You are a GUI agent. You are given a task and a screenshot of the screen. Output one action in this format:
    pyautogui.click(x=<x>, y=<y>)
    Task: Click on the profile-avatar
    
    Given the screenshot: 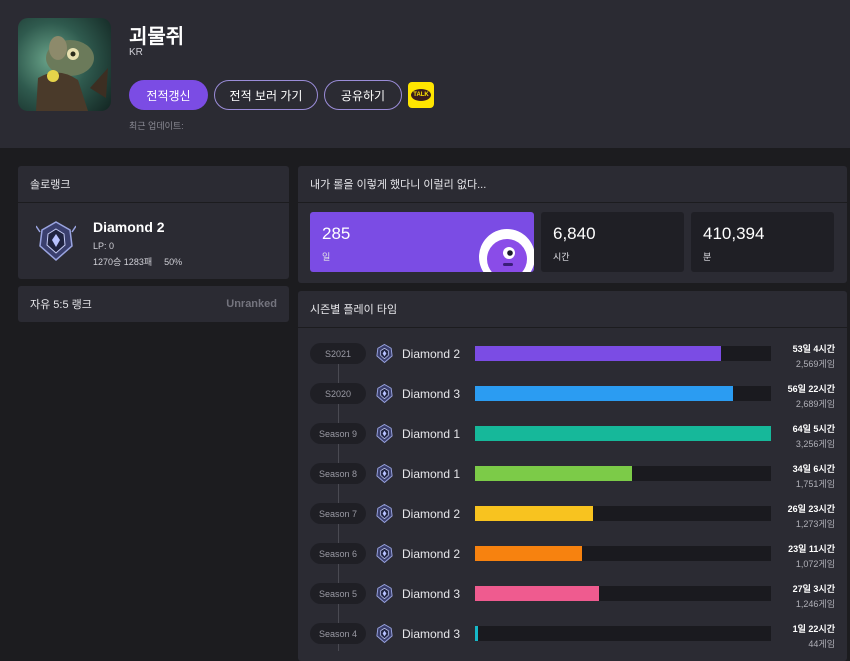 What is the action you would take?
    pyautogui.click(x=64, y=64)
    